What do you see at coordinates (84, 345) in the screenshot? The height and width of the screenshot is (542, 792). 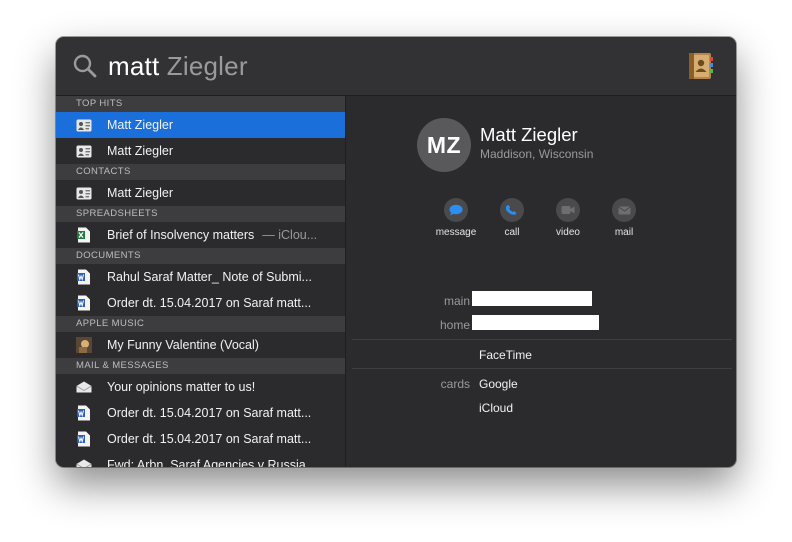 I see `album-art-icon` at bounding box center [84, 345].